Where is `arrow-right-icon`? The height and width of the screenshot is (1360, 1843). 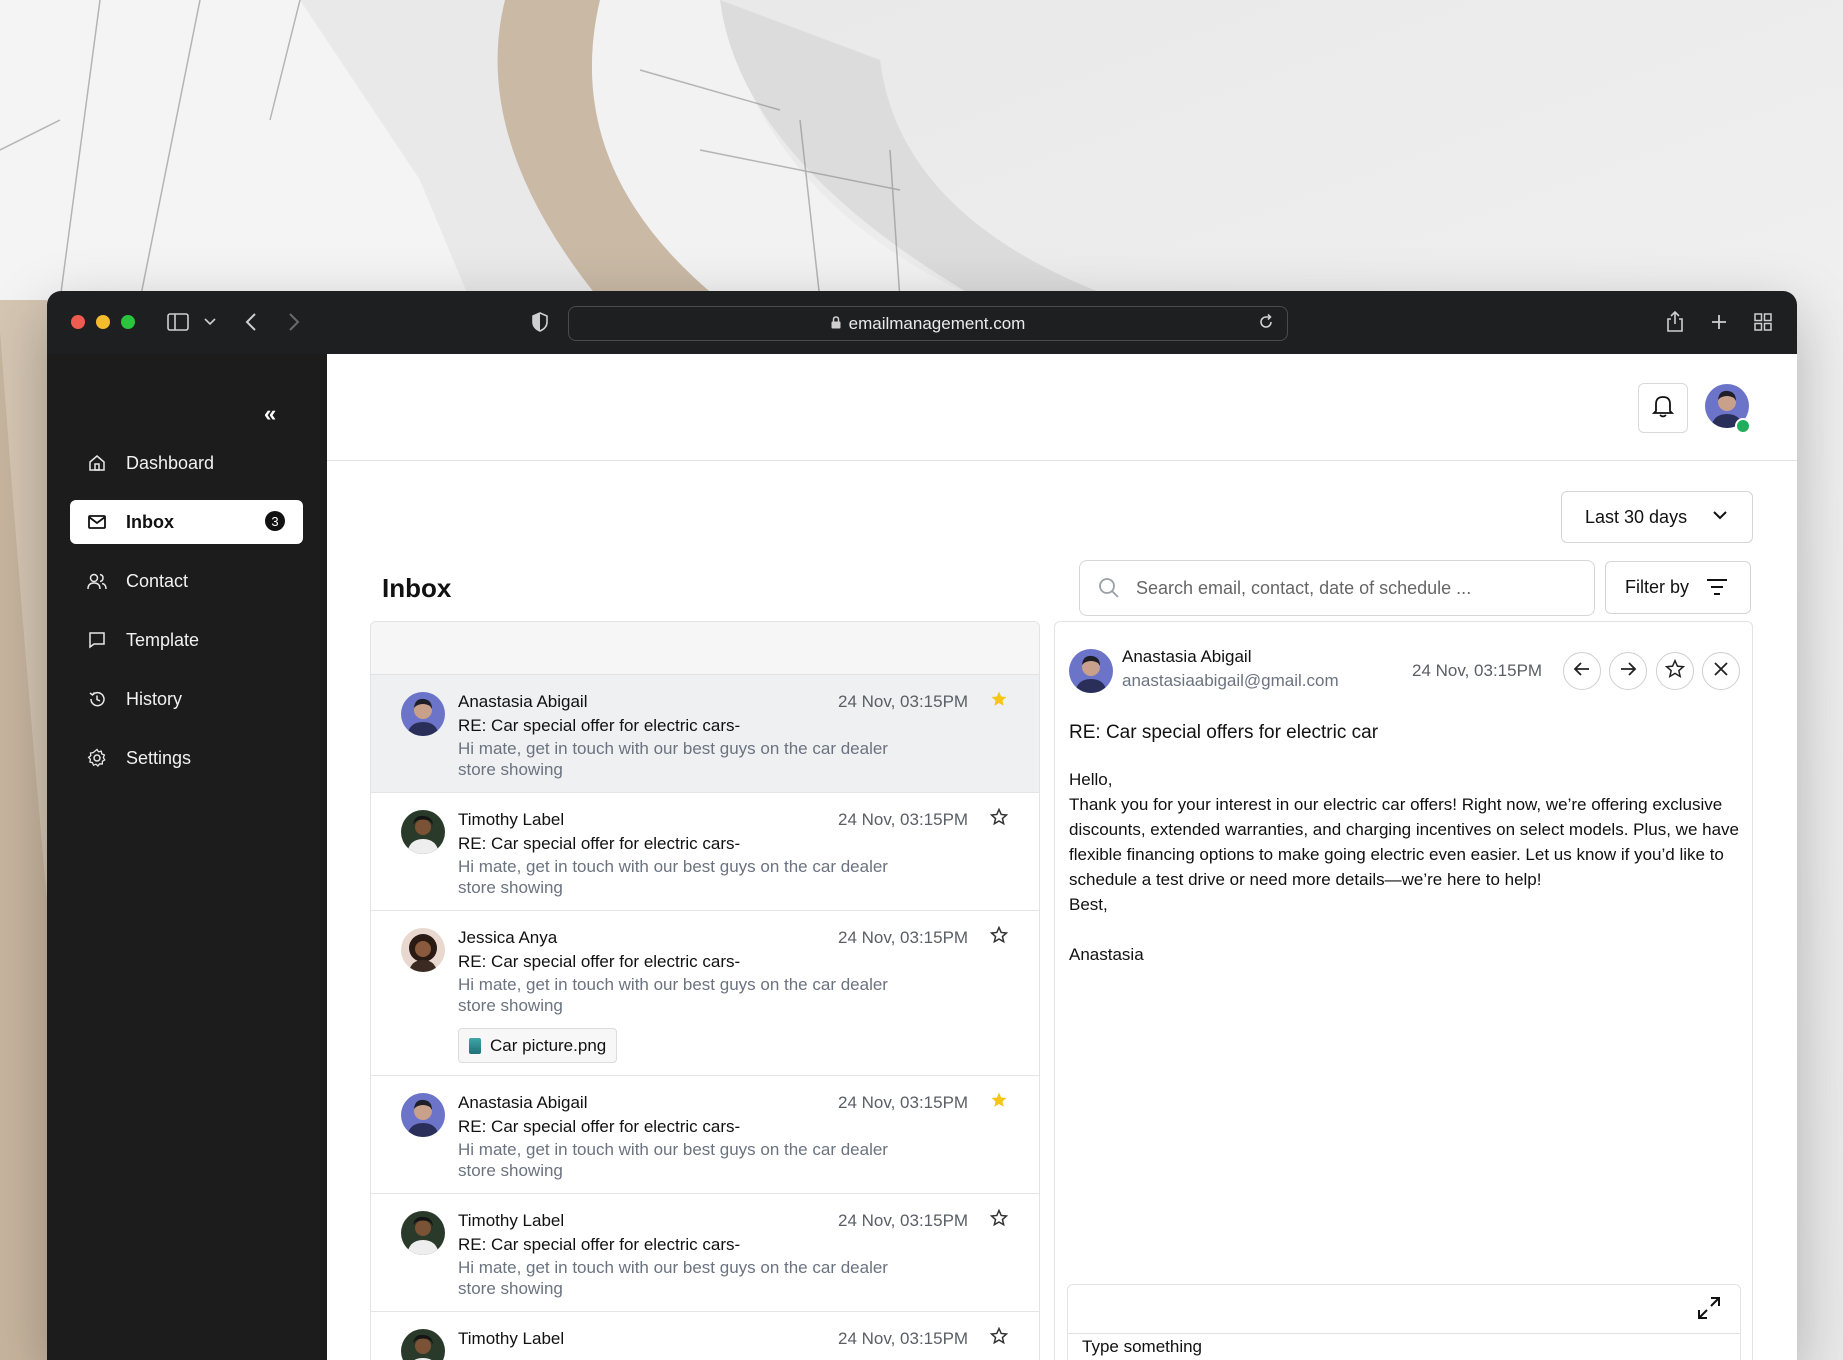
arrow-right-icon is located at coordinates (1628, 671).